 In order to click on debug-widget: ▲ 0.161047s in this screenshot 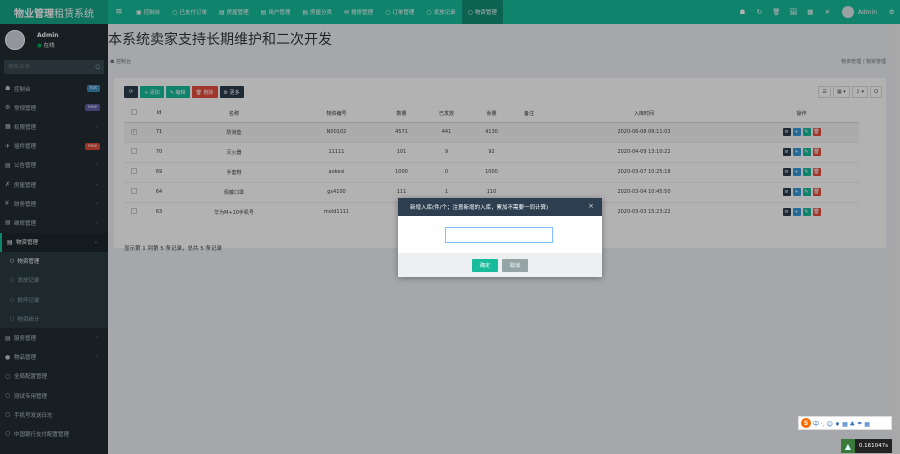, I will do `click(866, 446)`.